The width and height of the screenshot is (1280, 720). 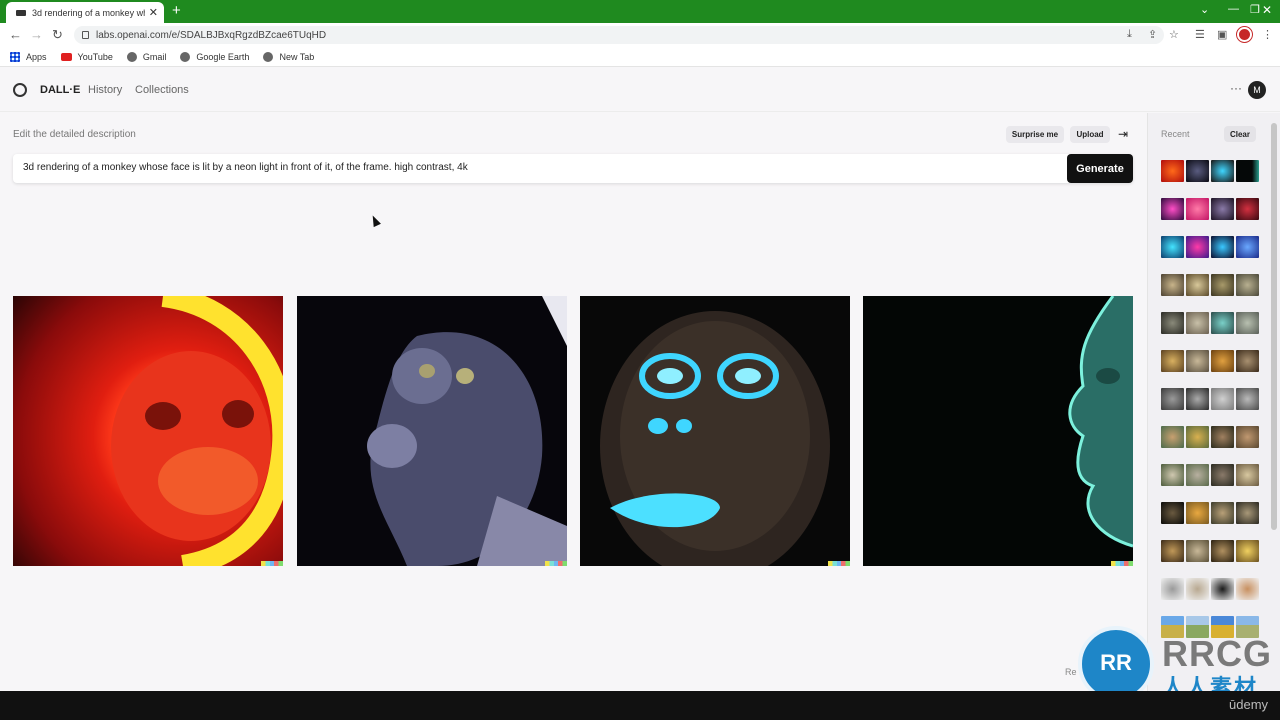 I want to click on more-options-icon: ···, so click(x=1236, y=88).